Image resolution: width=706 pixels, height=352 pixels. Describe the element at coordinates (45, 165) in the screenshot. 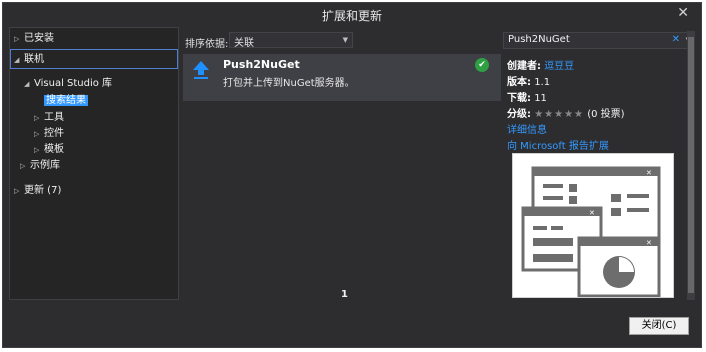

I see `tree-item-label: 示例库` at that location.